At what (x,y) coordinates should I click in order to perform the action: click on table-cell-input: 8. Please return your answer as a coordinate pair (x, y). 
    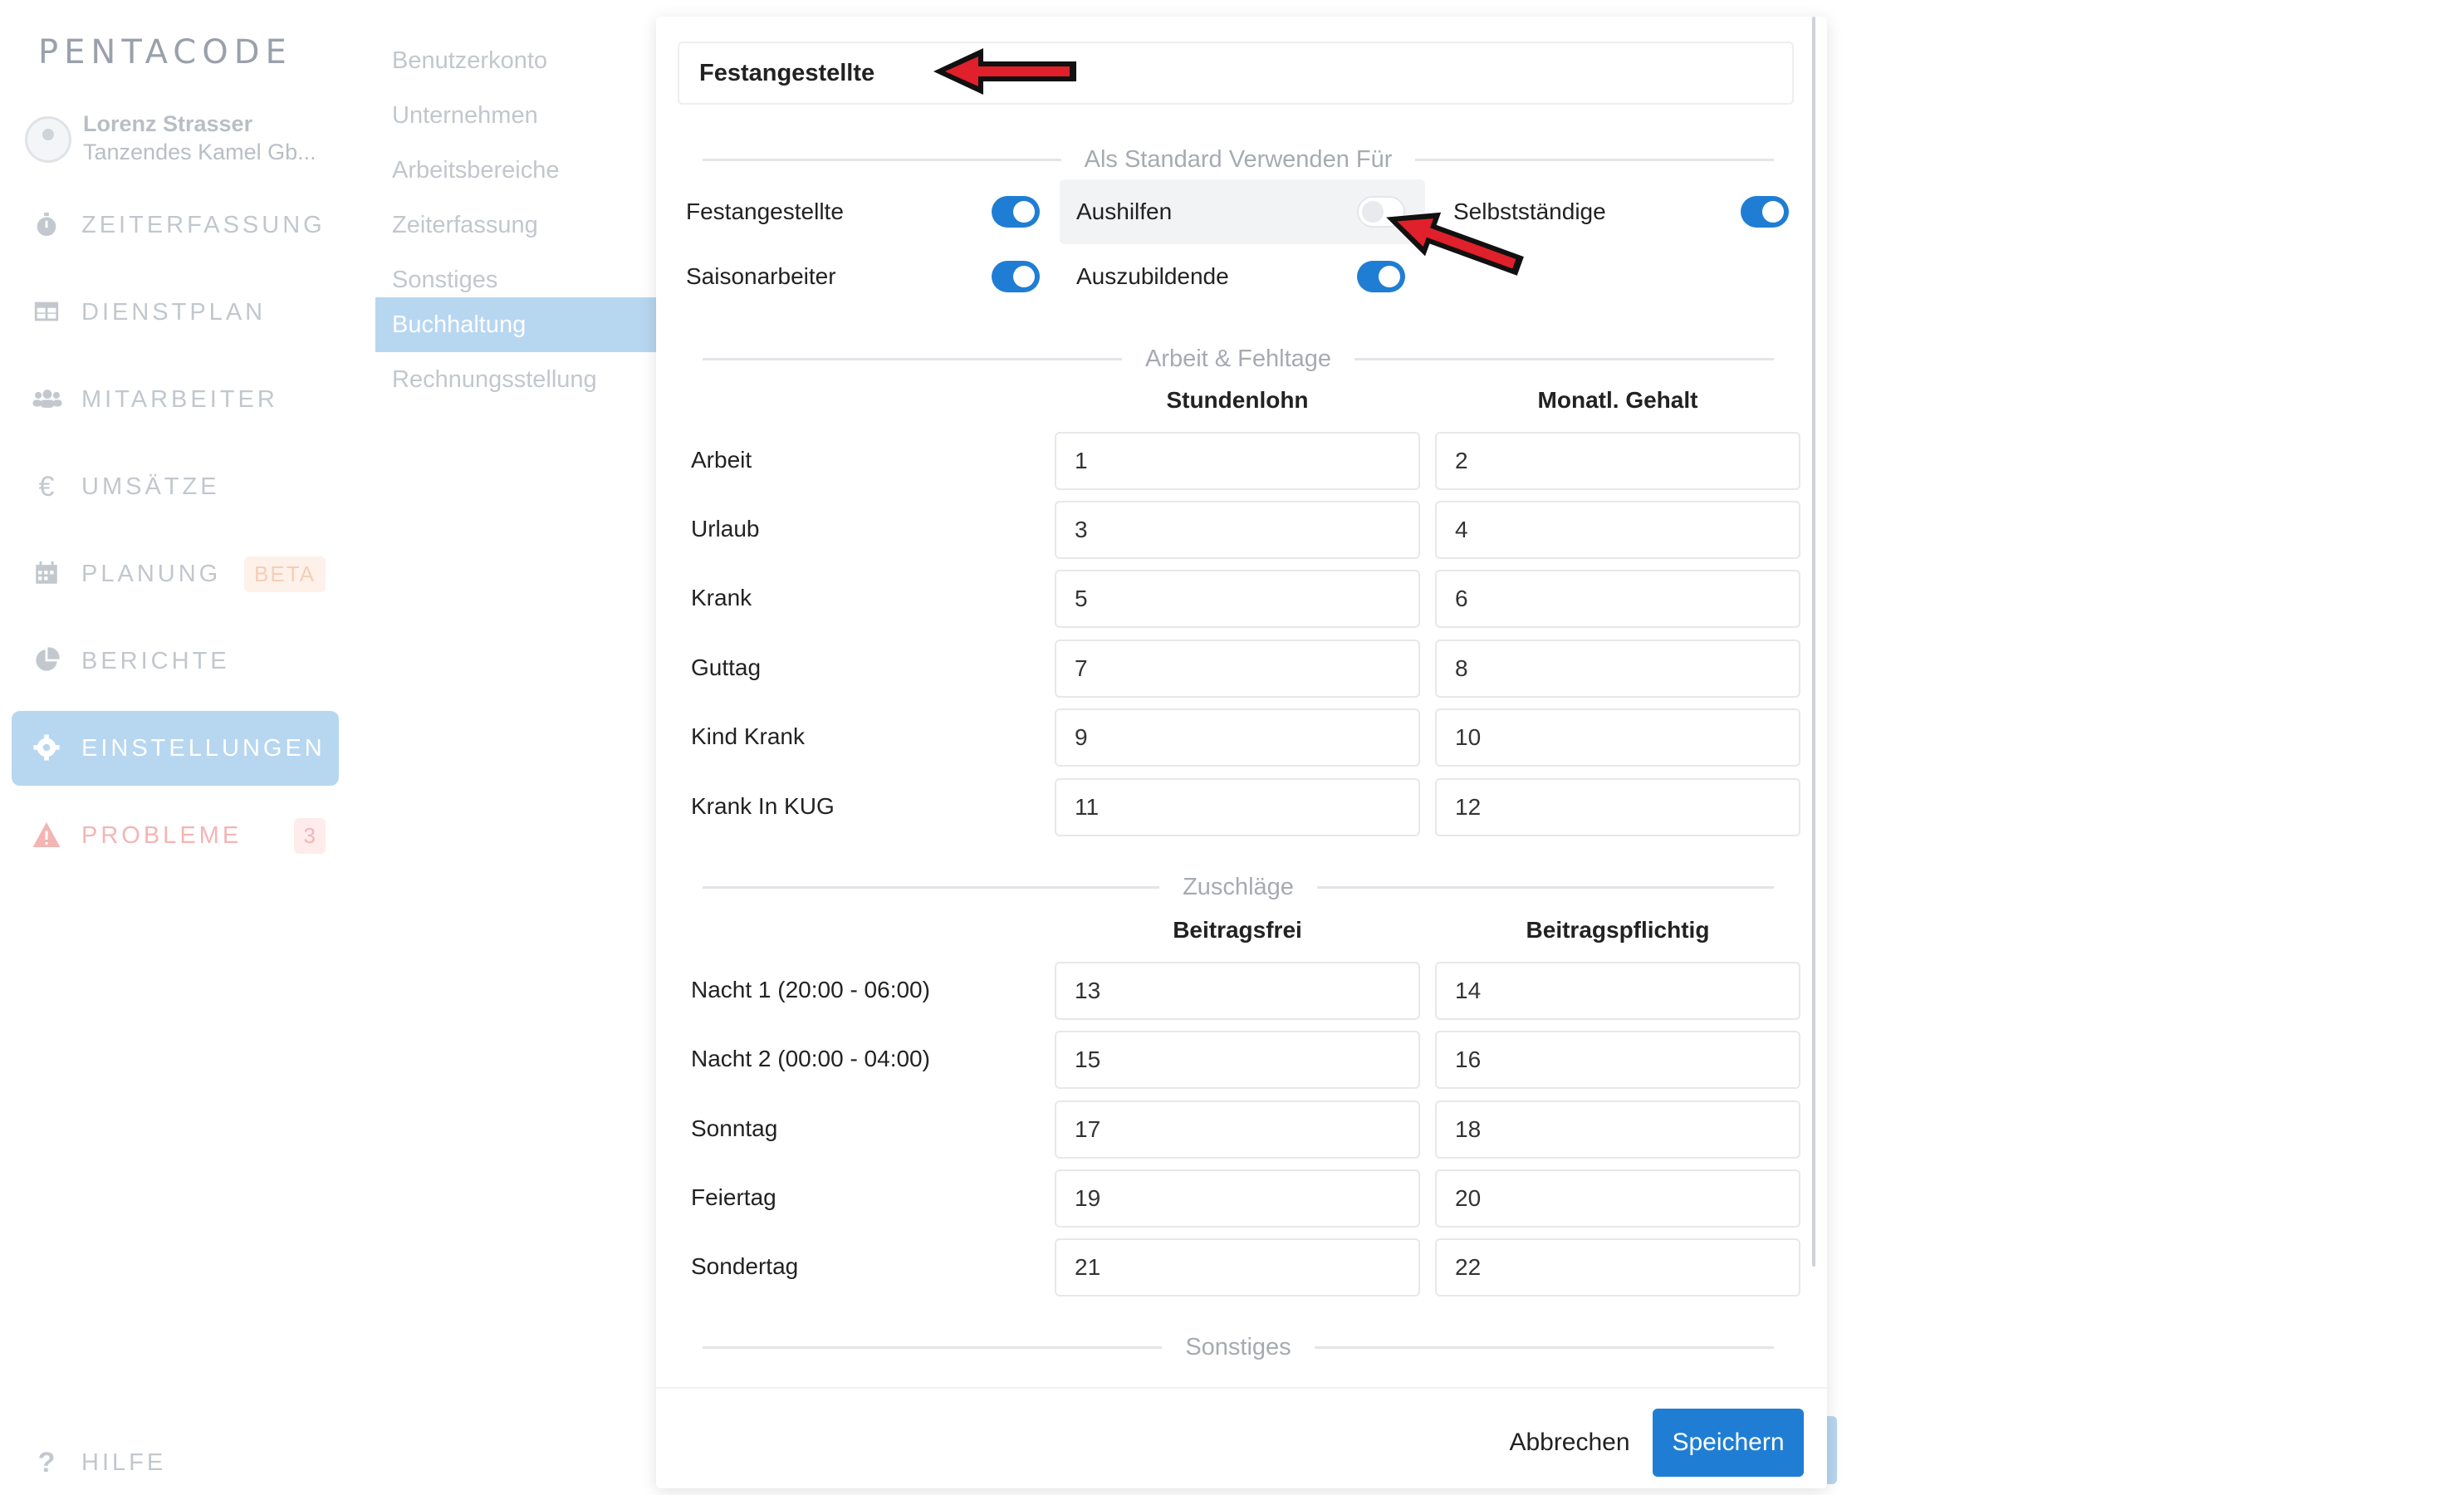
    Looking at the image, I should click on (1618, 669).